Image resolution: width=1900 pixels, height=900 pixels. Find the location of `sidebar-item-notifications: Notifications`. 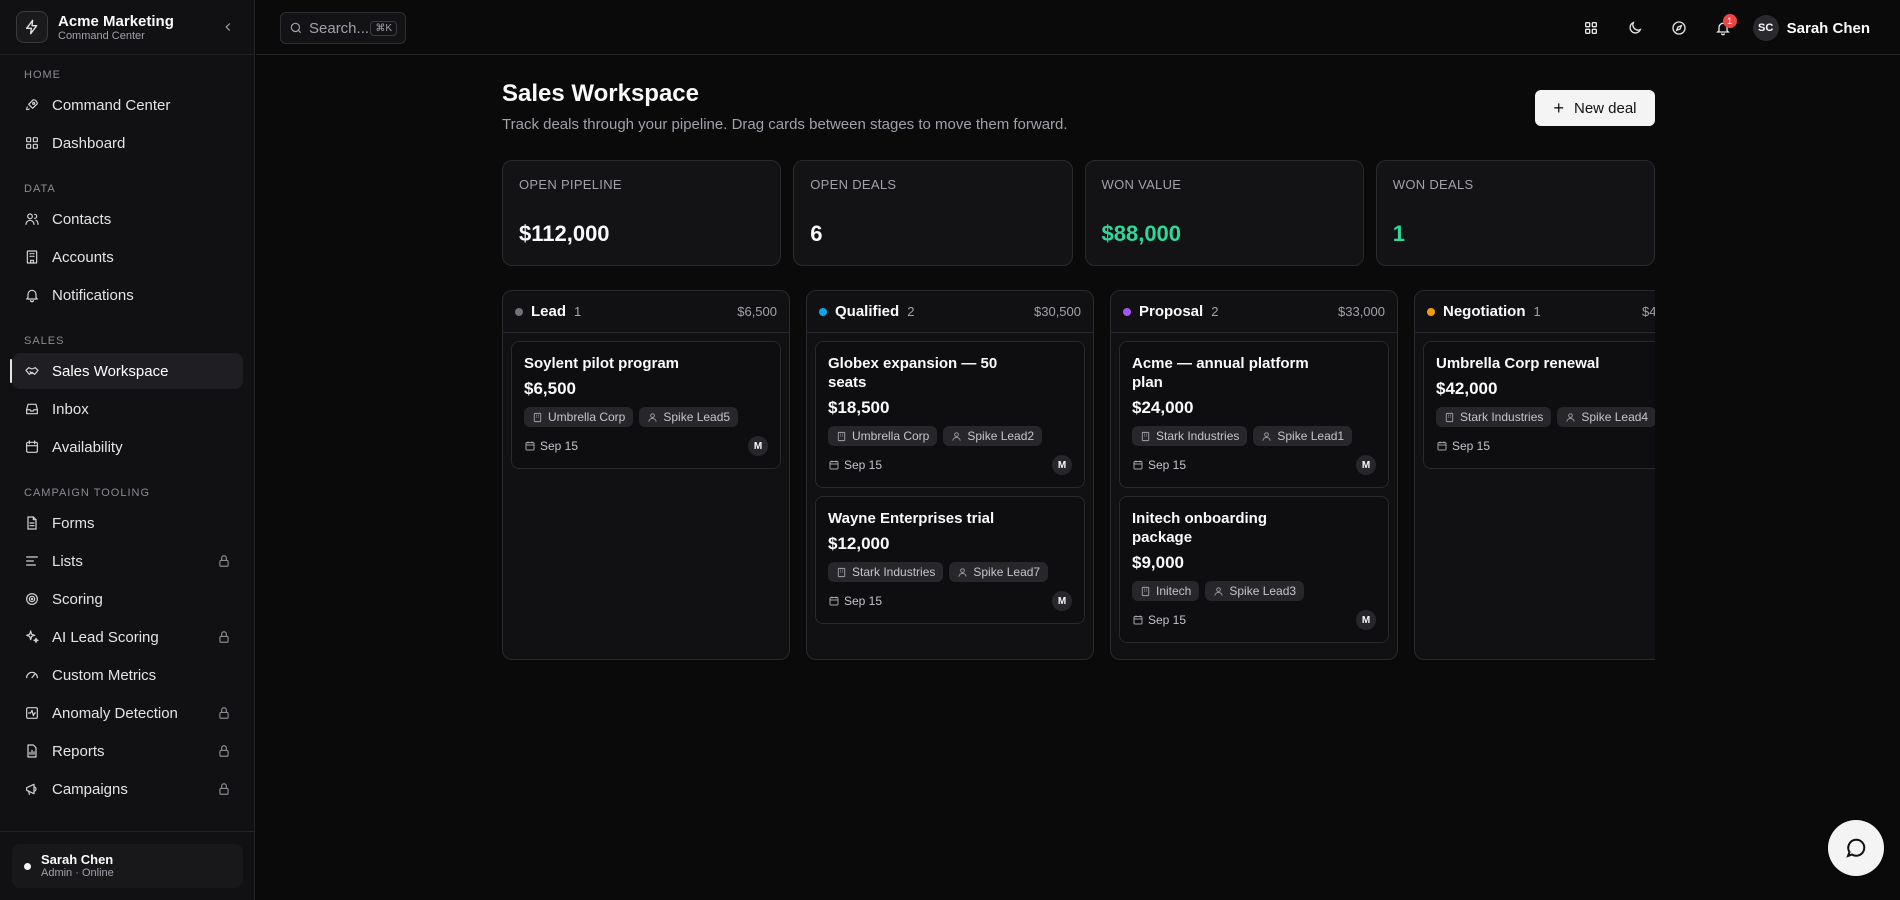

sidebar-item-notifications: Notifications is located at coordinates (127, 295).